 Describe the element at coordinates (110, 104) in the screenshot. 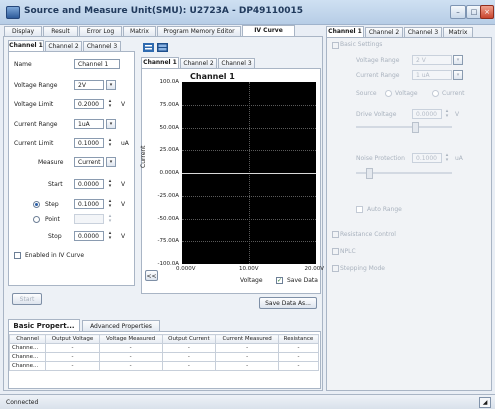

I see `voltage-limit-spinner: ▴ ▾` at that location.